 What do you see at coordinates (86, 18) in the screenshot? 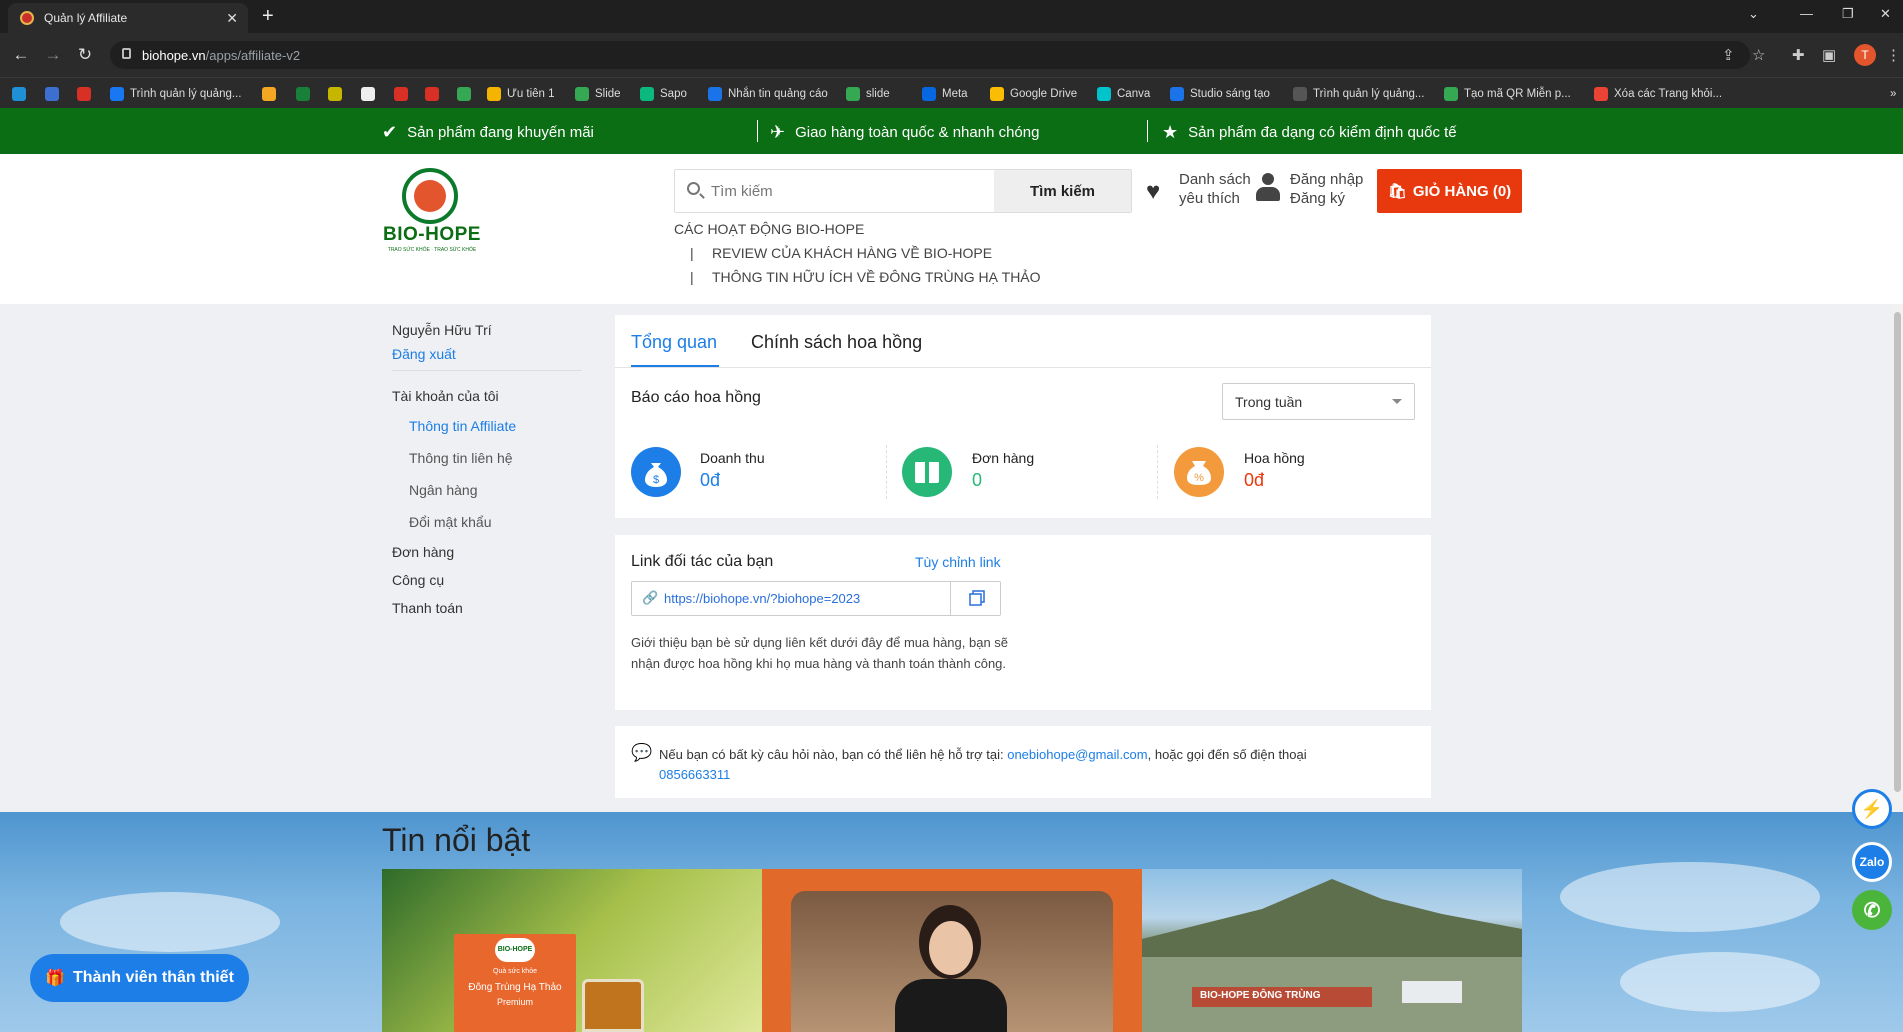
I see `tab-title: Quản lý Affiliate` at bounding box center [86, 18].